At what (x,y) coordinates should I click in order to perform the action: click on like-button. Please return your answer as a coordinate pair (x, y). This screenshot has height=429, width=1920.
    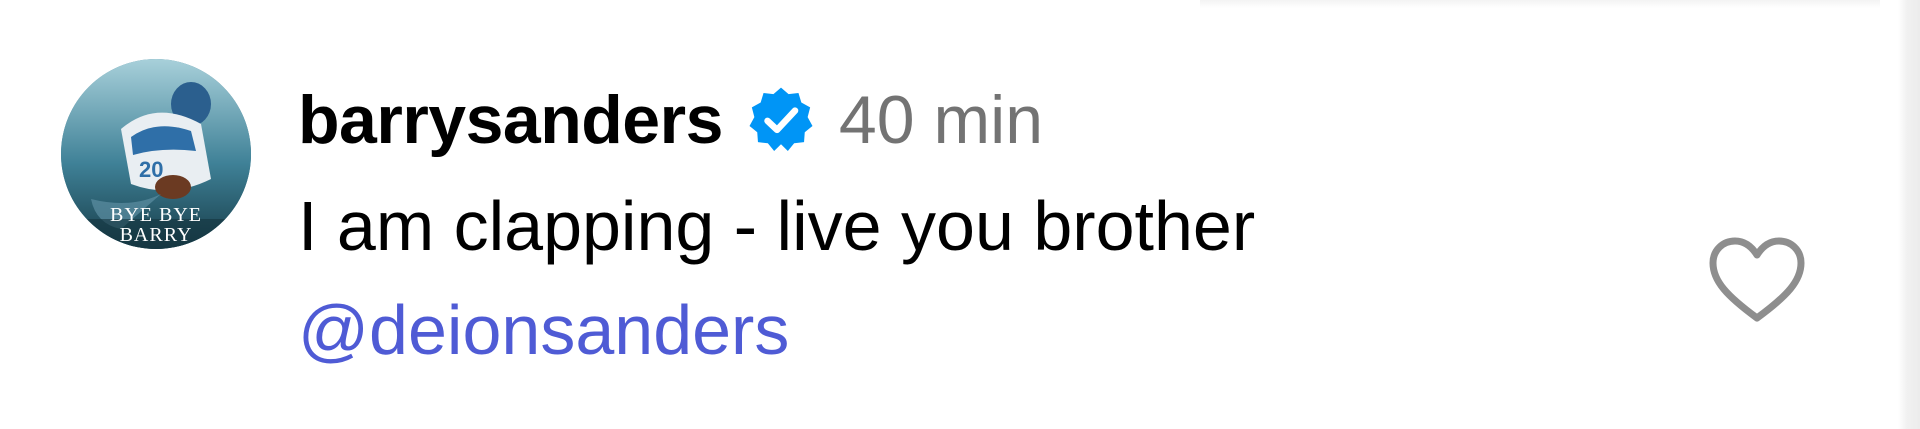
    Looking at the image, I should click on (1757, 281).